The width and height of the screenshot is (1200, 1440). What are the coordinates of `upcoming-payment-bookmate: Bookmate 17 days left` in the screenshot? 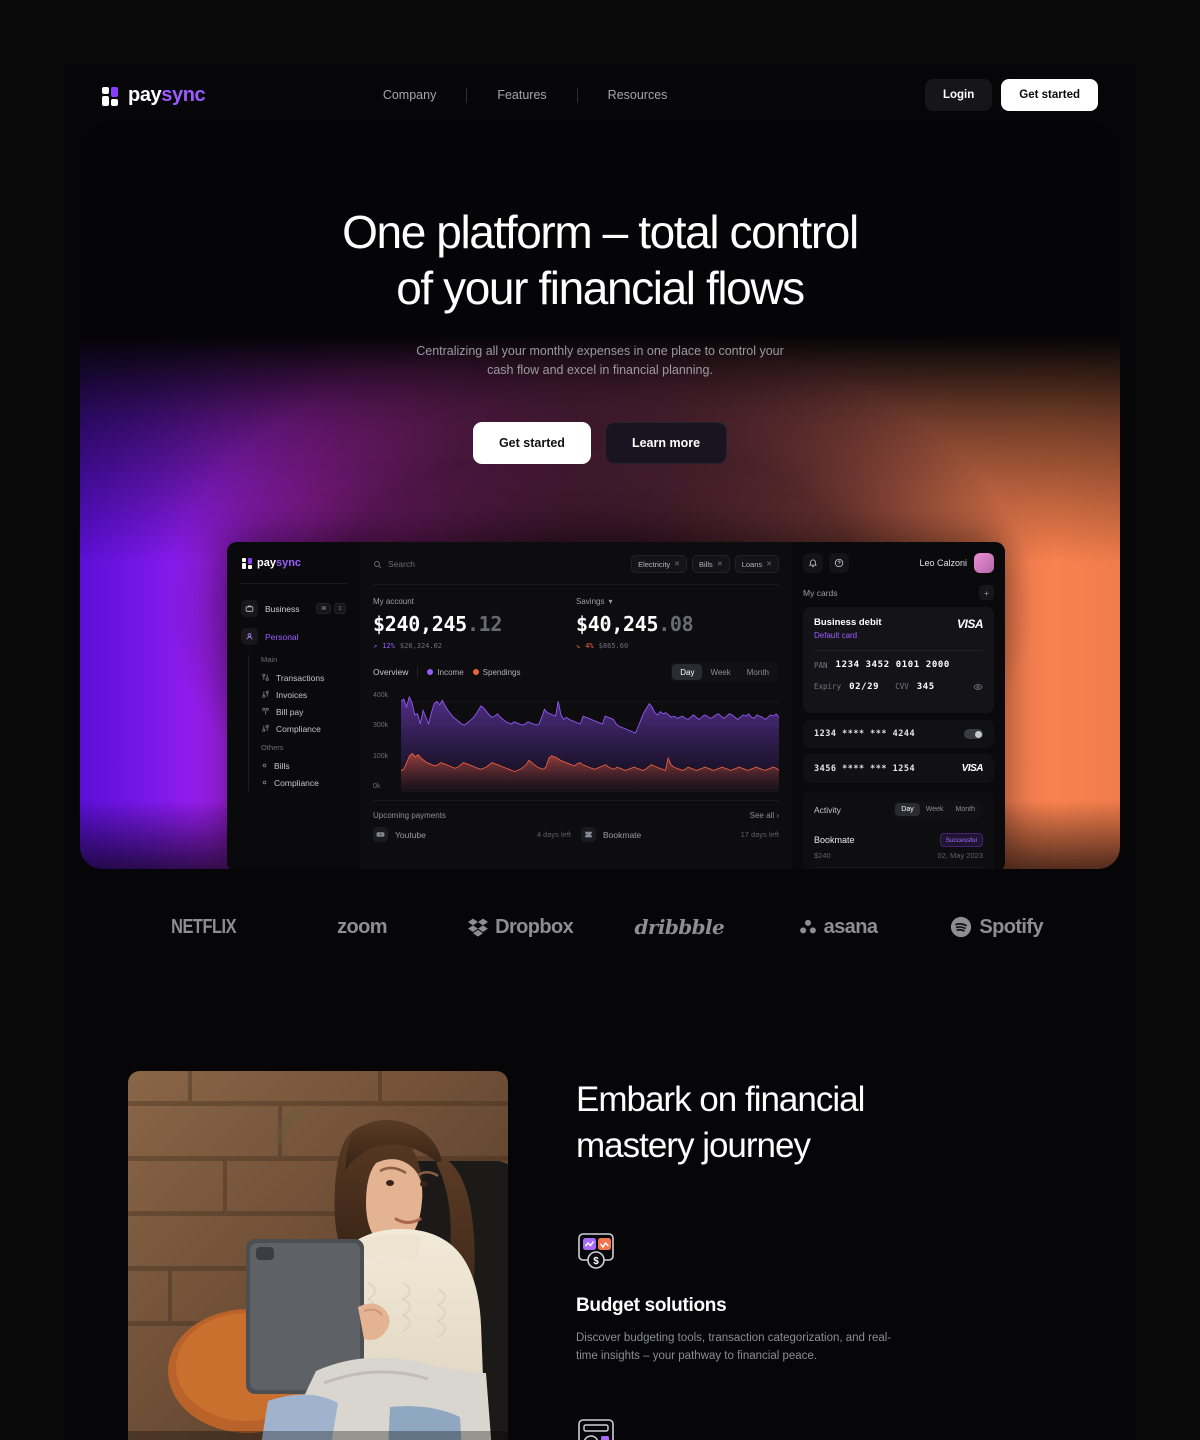 It's located at (680, 834).